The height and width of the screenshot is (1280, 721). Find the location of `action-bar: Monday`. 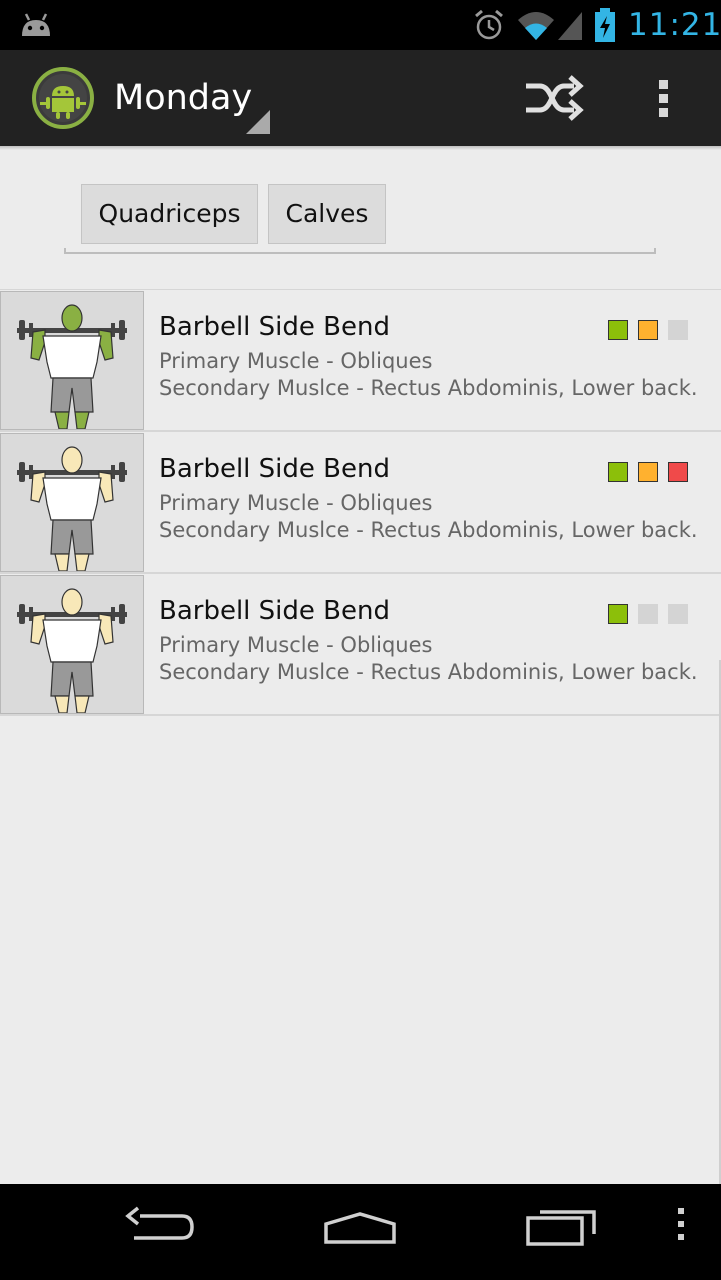

action-bar: Monday is located at coordinates (360, 100).